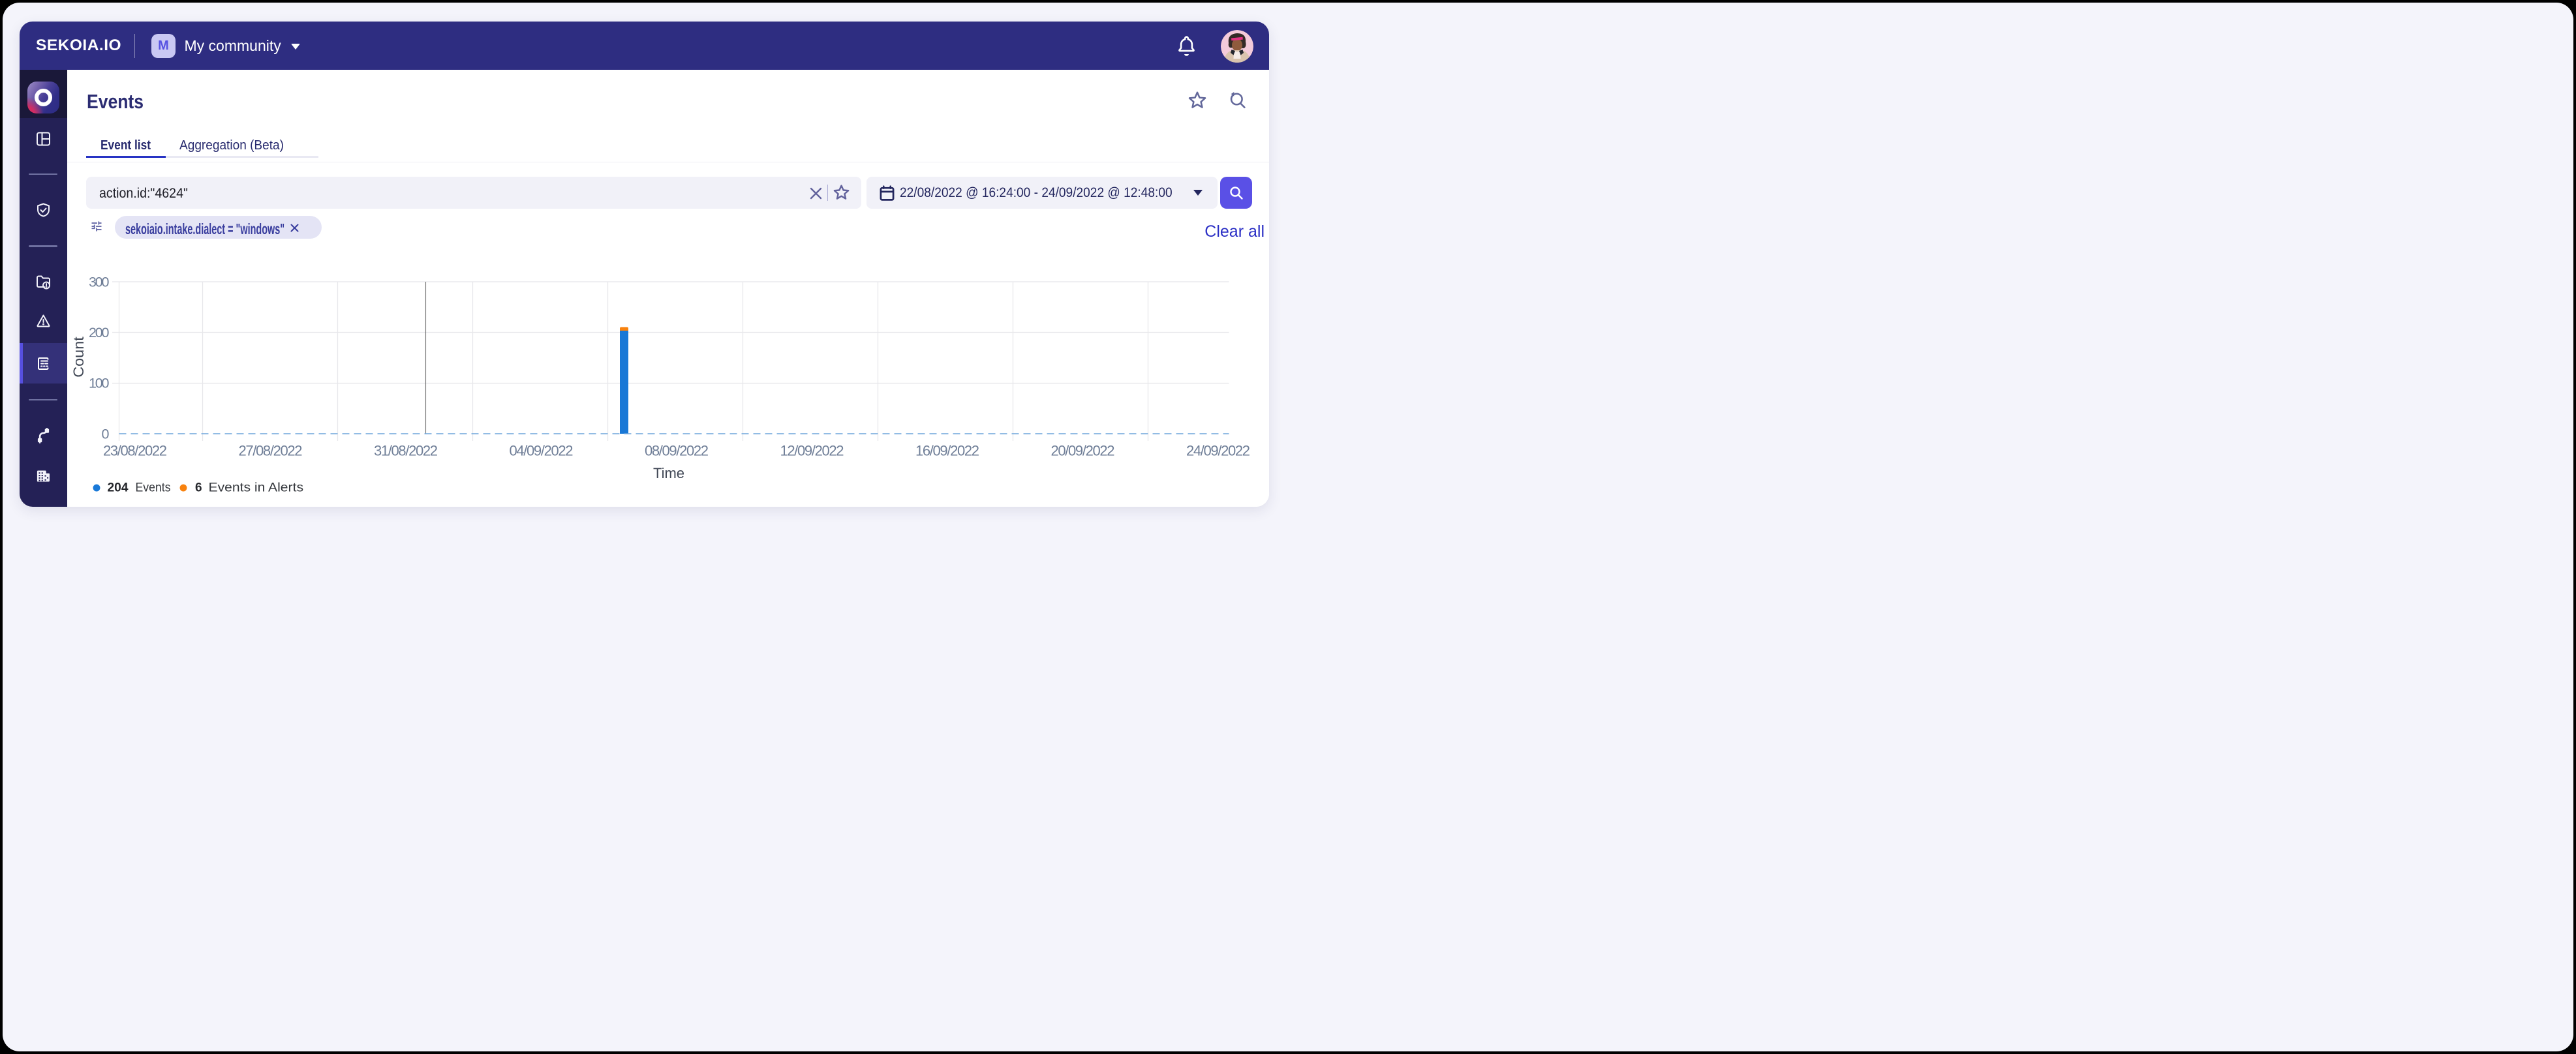 This screenshot has height=1054, width=2576. Describe the element at coordinates (99, 332) in the screenshot. I see `svg-text: 200` at that location.